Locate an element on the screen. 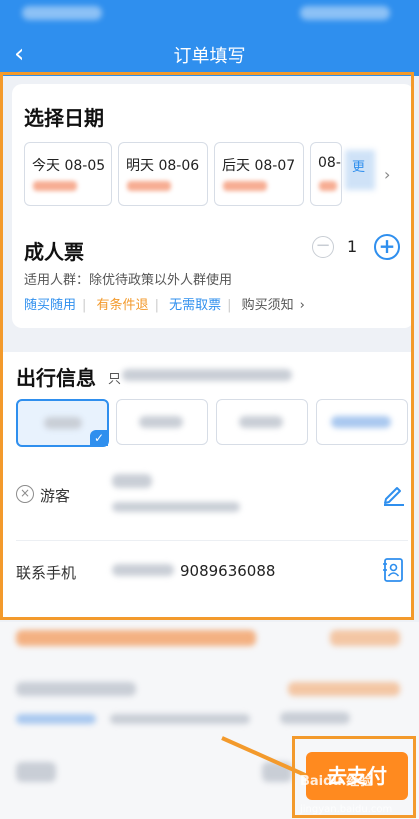 This screenshot has width=419, height=819. status-bar-right is located at coordinates (345, 13).